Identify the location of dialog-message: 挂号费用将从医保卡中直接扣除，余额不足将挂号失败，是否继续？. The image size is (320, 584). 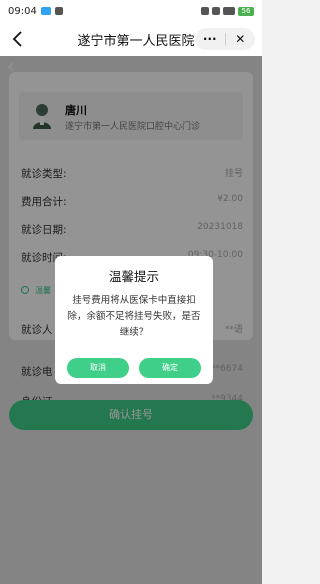
(134, 316).